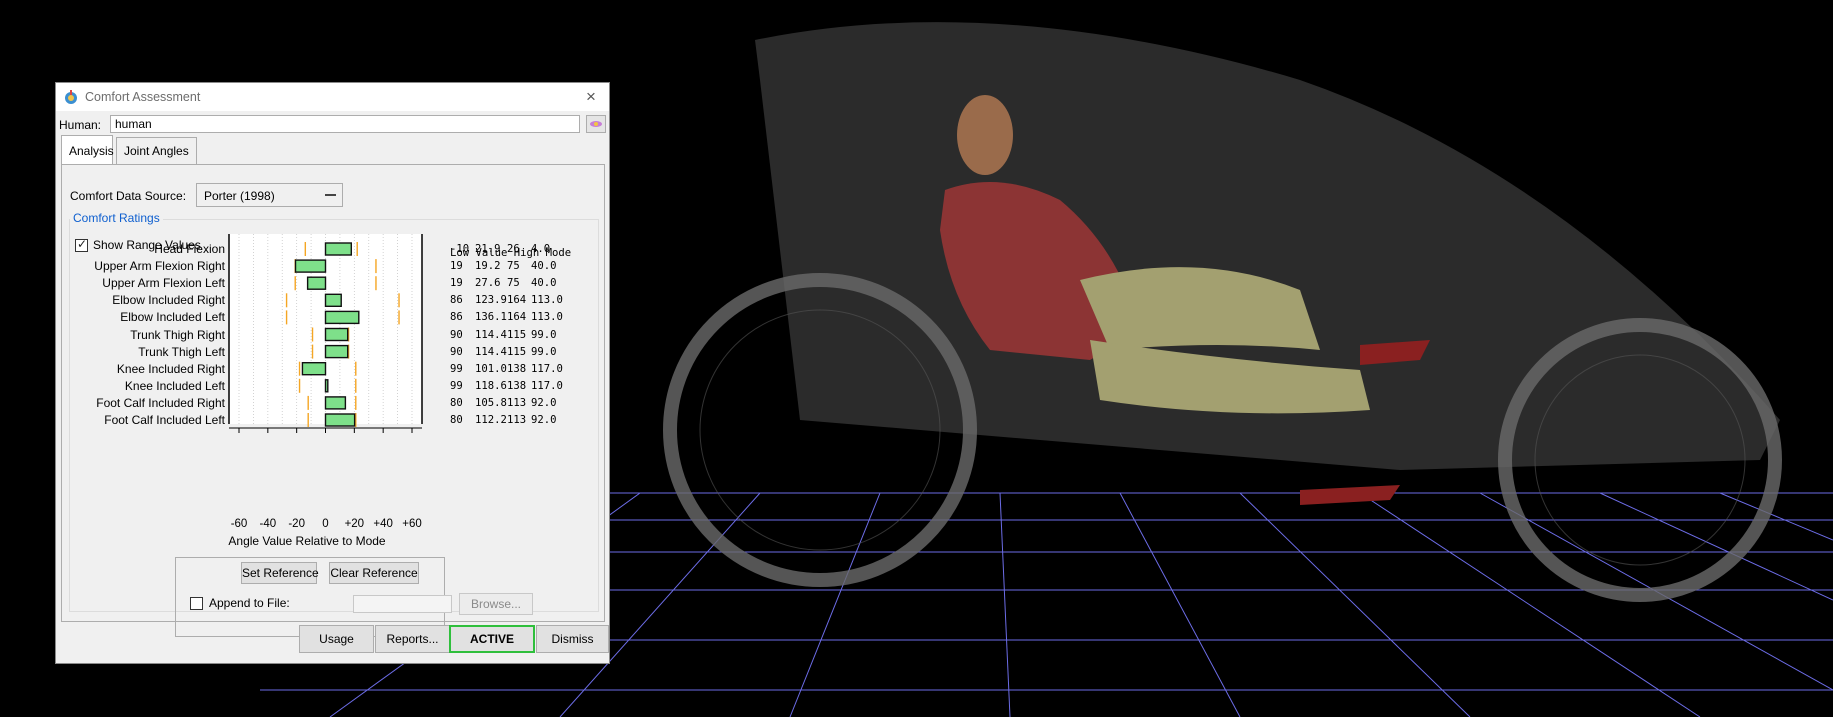 The image size is (1833, 717). What do you see at coordinates (325, 524) in the screenshot?
I see `x-tick-label: 0` at bounding box center [325, 524].